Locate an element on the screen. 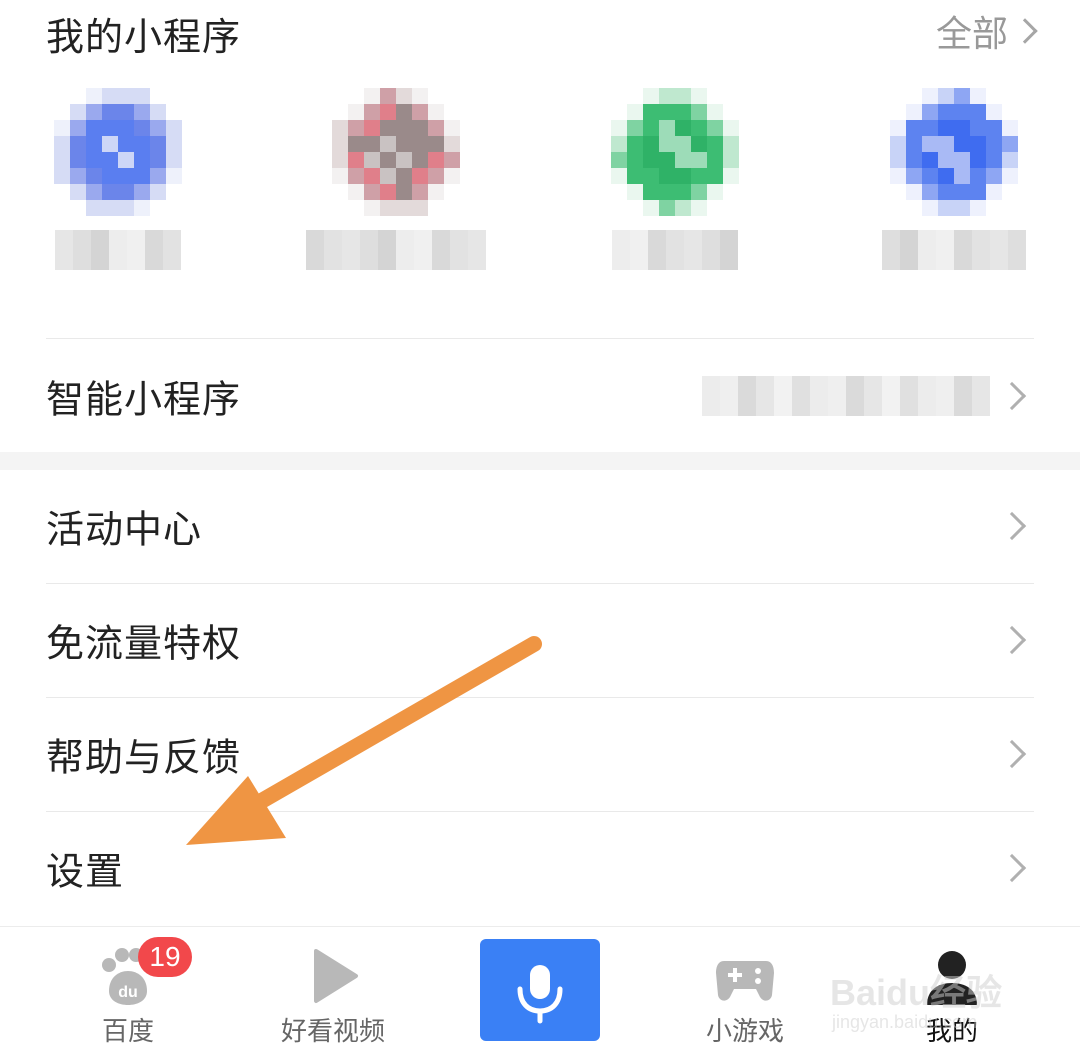 This screenshot has width=1080, height=1058. blurred-app-icon-red-gray is located at coordinates (396, 152).